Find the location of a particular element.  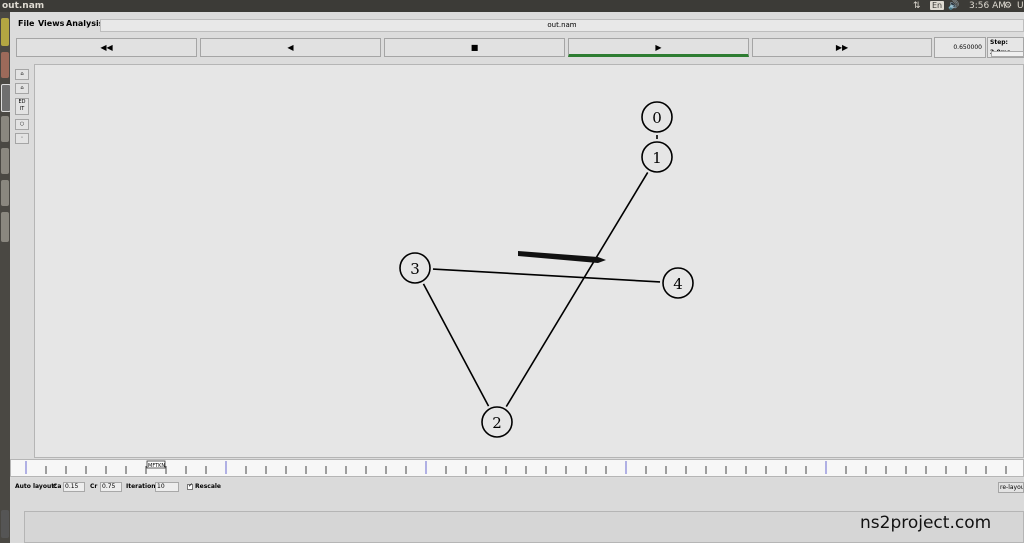

step-back-button: ◀ is located at coordinates (290, 47).